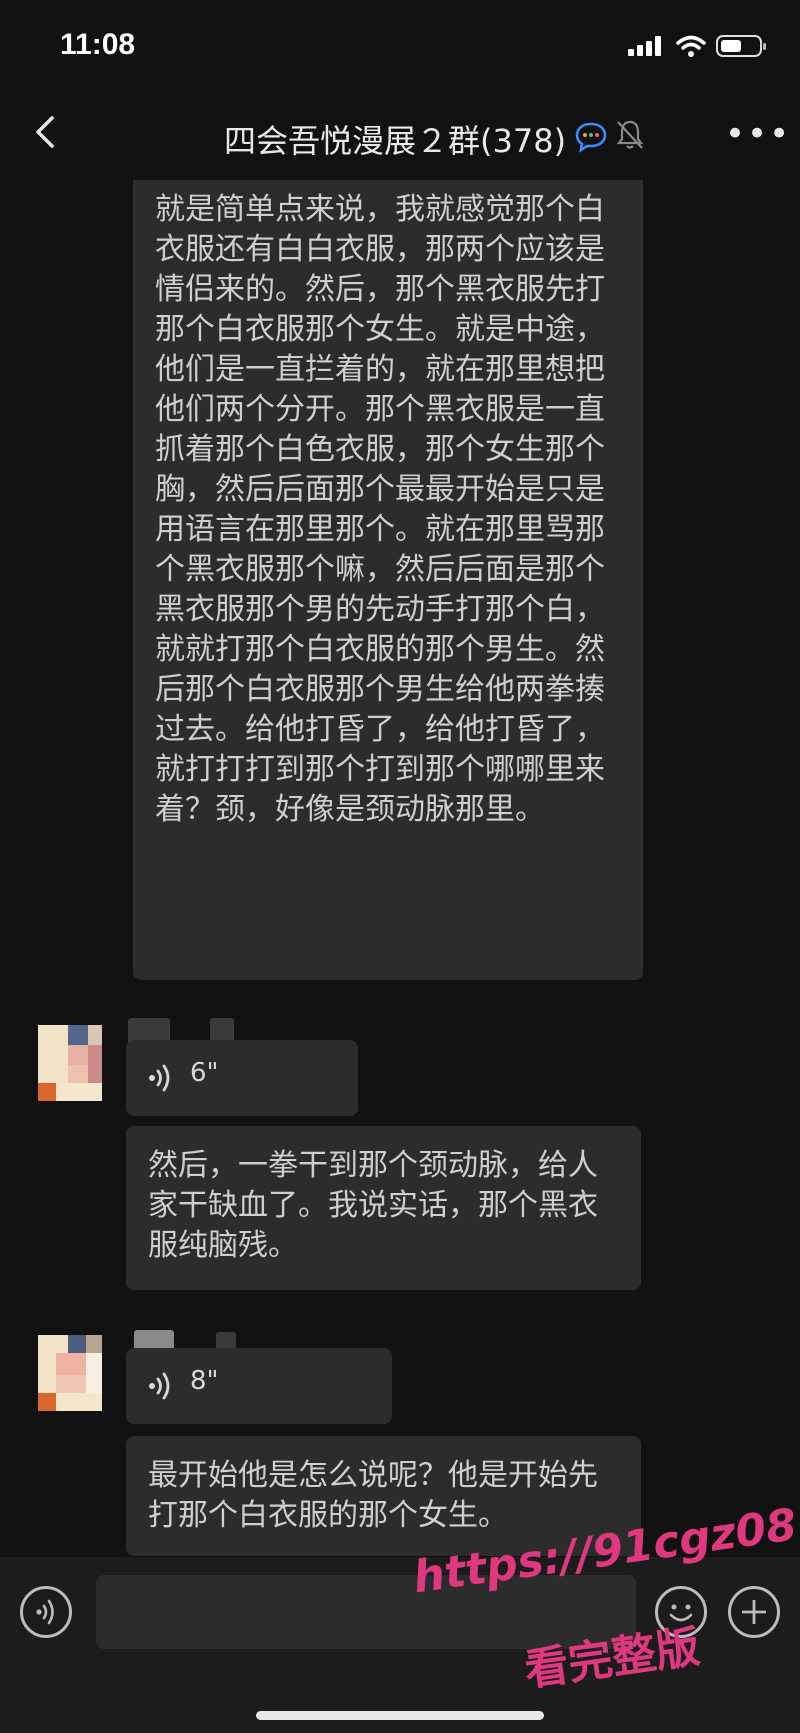 The height and width of the screenshot is (1733, 800). I want to click on voice-message: 8", so click(259, 1386).